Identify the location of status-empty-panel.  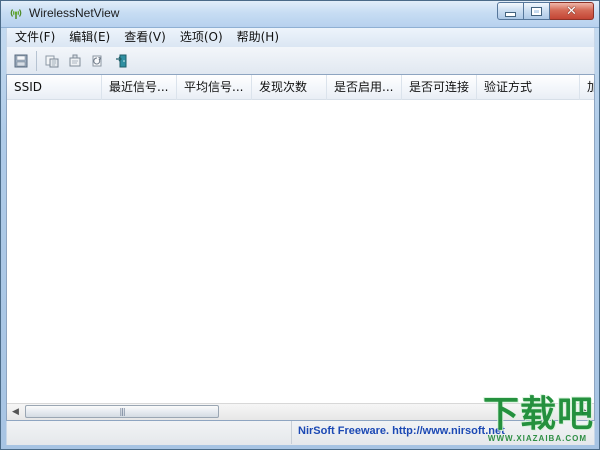
(149, 432).